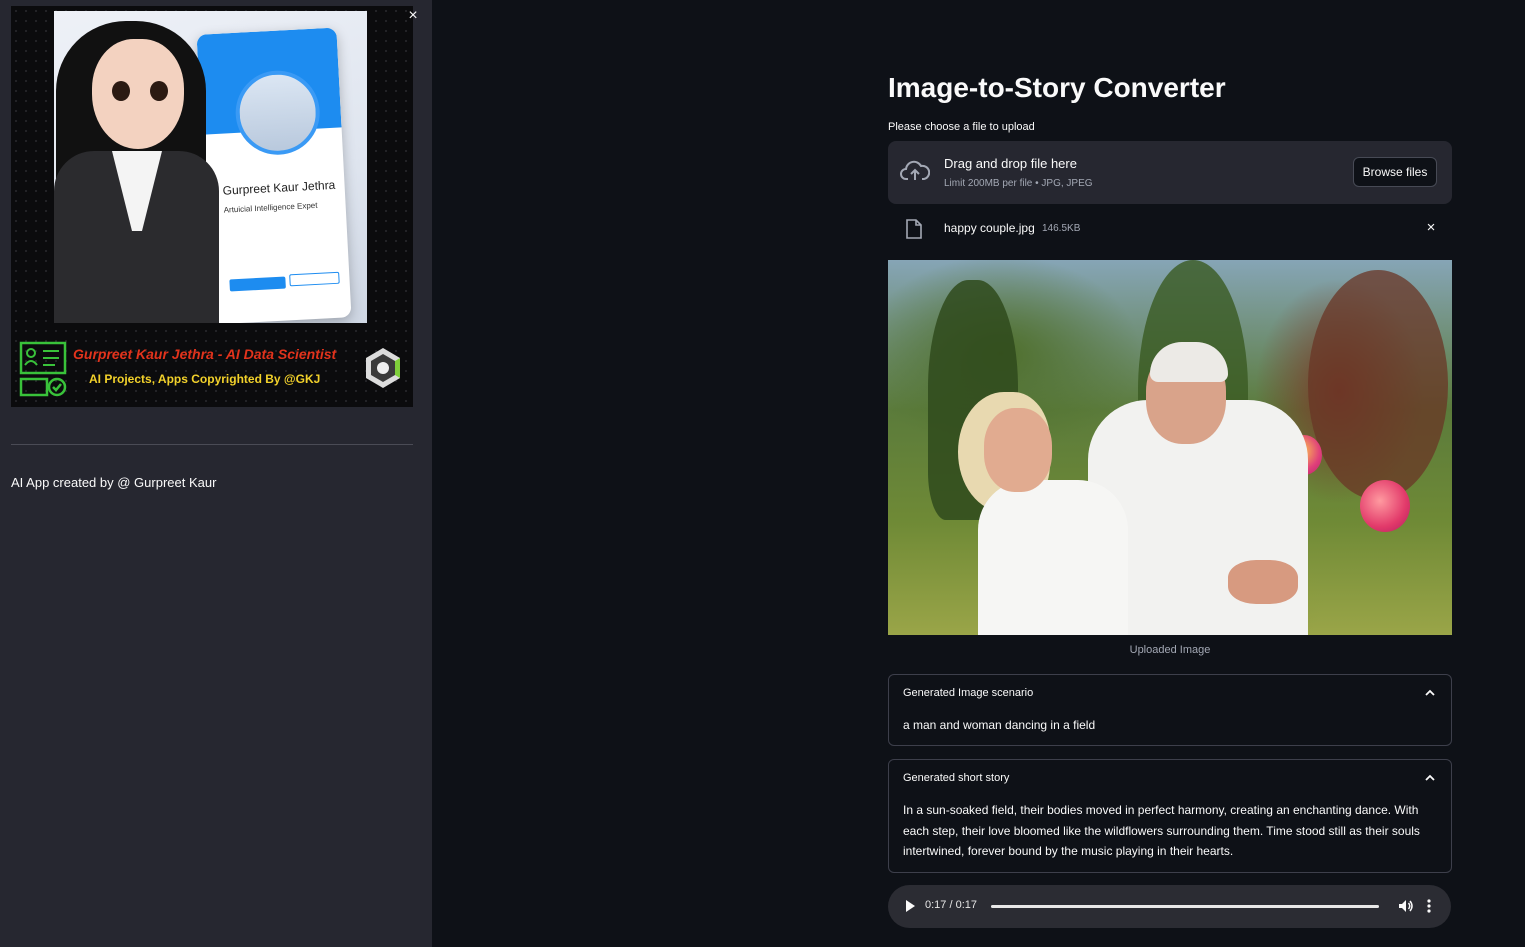  What do you see at coordinates (1170, 229) in the screenshot?
I see `uploaded-file-row: happy couple.jpg 146.5KB ×` at bounding box center [1170, 229].